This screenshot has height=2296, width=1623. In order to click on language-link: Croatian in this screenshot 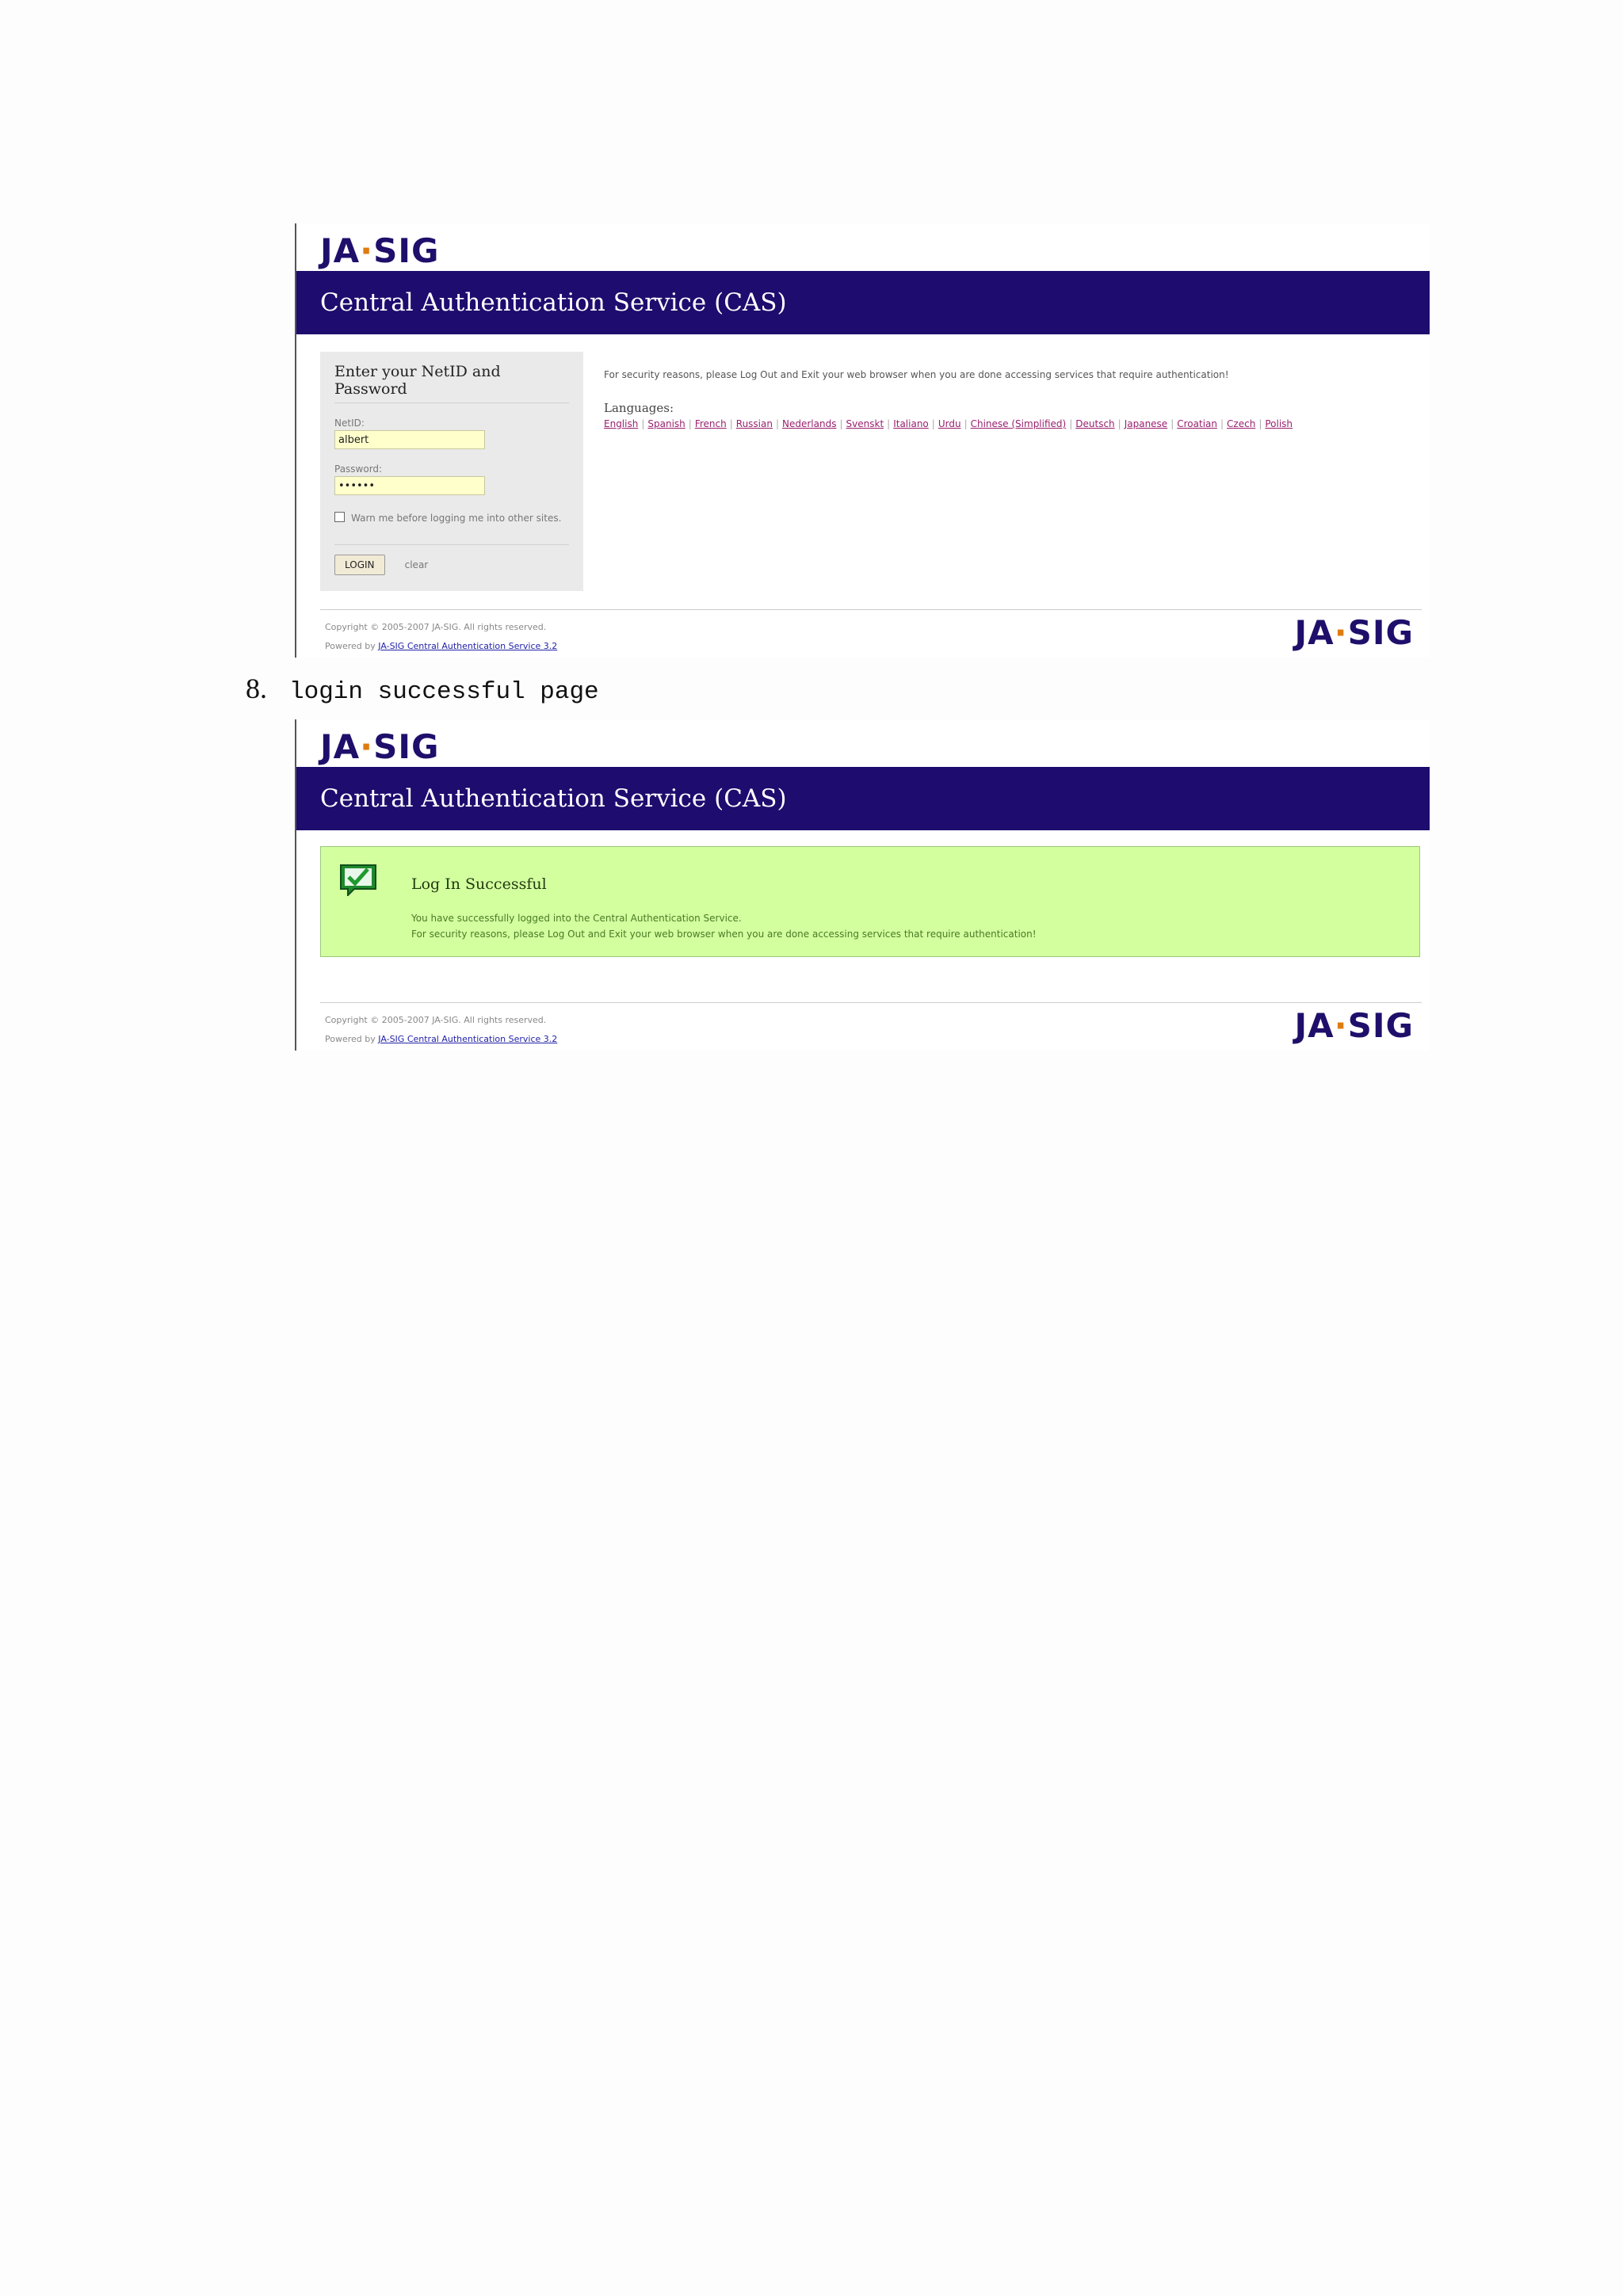, I will do `click(1197, 423)`.